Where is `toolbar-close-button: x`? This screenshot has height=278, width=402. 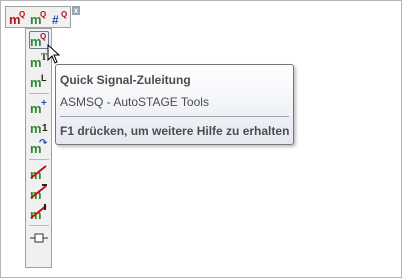
toolbar-close-button: x is located at coordinates (76, 10).